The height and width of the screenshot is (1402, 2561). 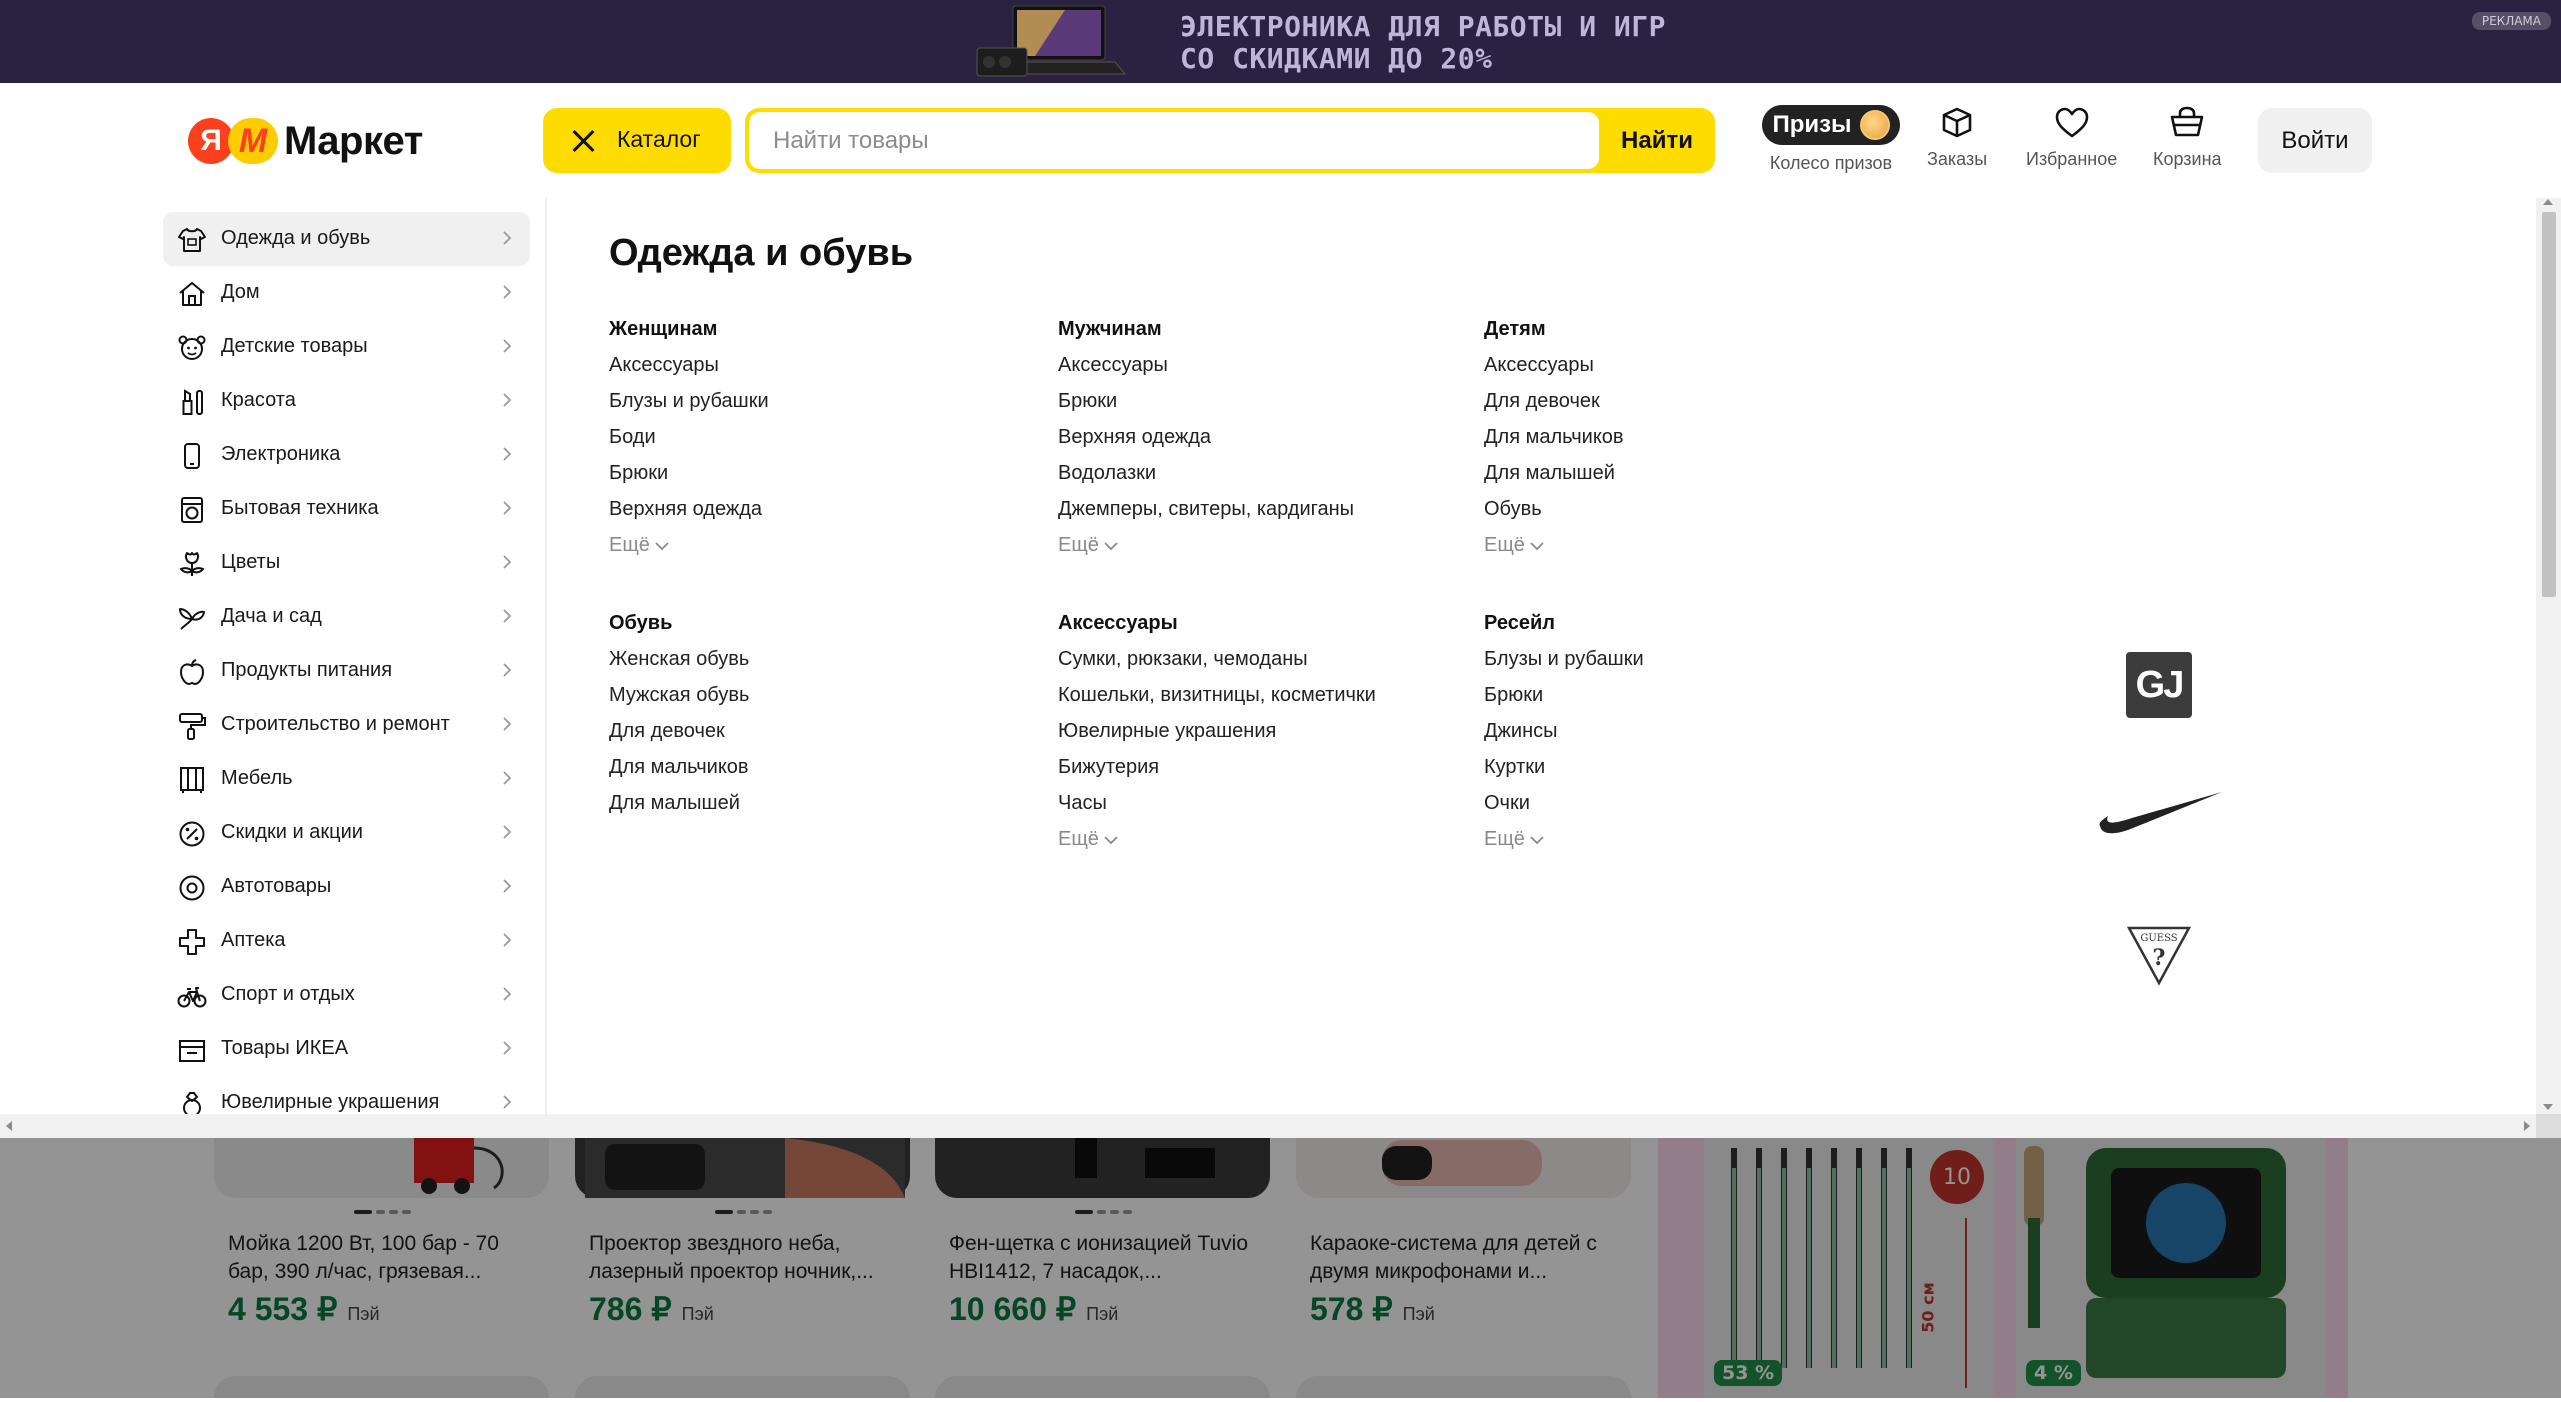 I want to click on group-title: Мужчинам, so click(x=1206, y=329).